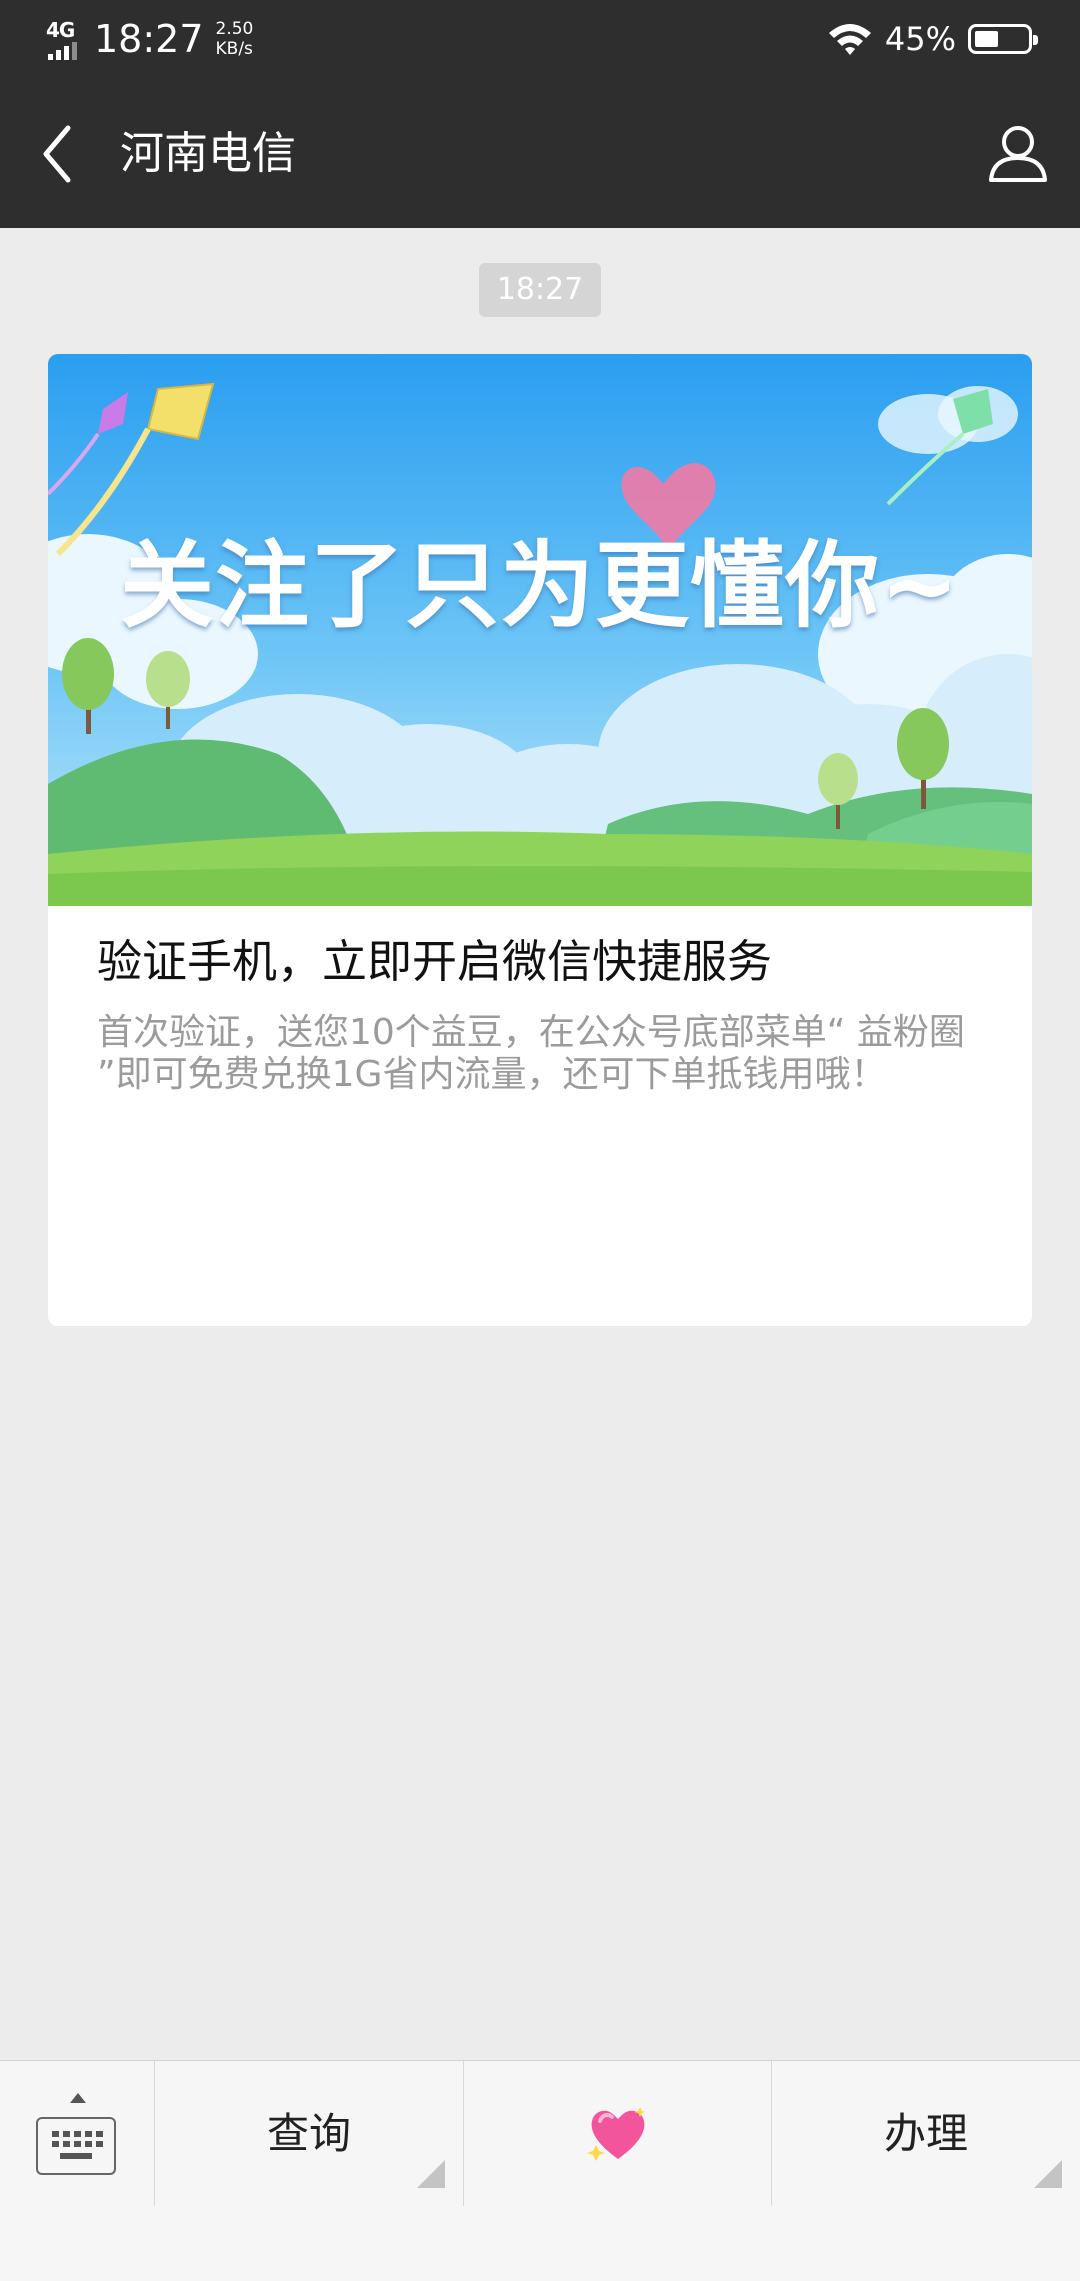  I want to click on keyboard-icon, so click(76, 2146).